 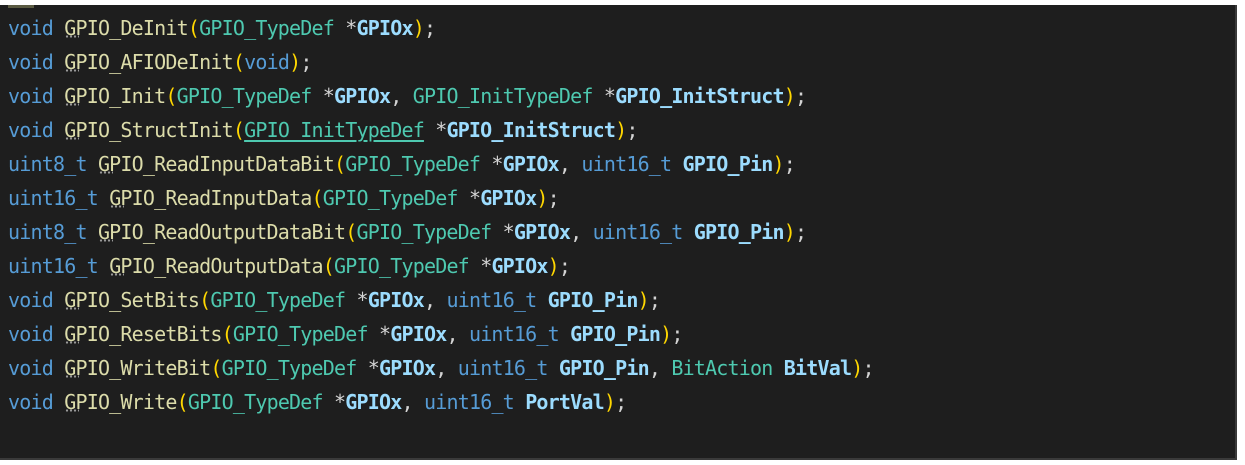 I want to click on function-name: GPIO_Init, so click(x=115, y=96).